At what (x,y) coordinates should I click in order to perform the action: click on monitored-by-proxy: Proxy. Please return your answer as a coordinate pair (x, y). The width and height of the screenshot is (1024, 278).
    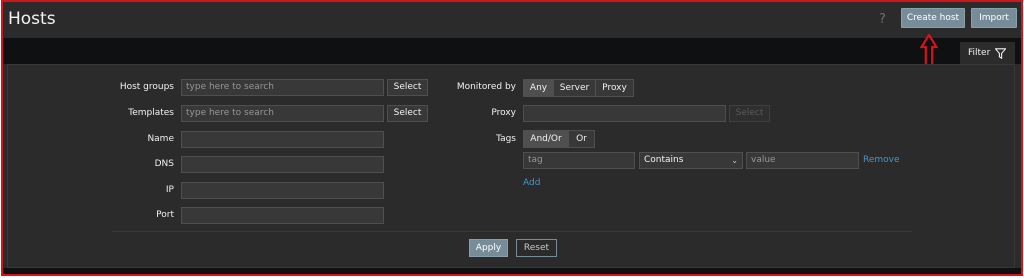
    Looking at the image, I should click on (614, 88).